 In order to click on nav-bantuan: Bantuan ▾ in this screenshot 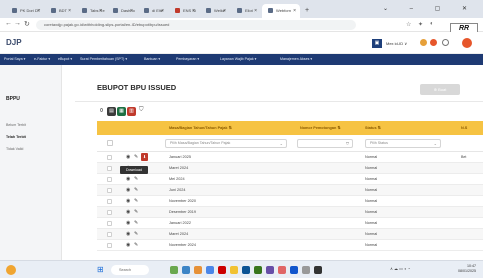, I will do `click(152, 59)`.